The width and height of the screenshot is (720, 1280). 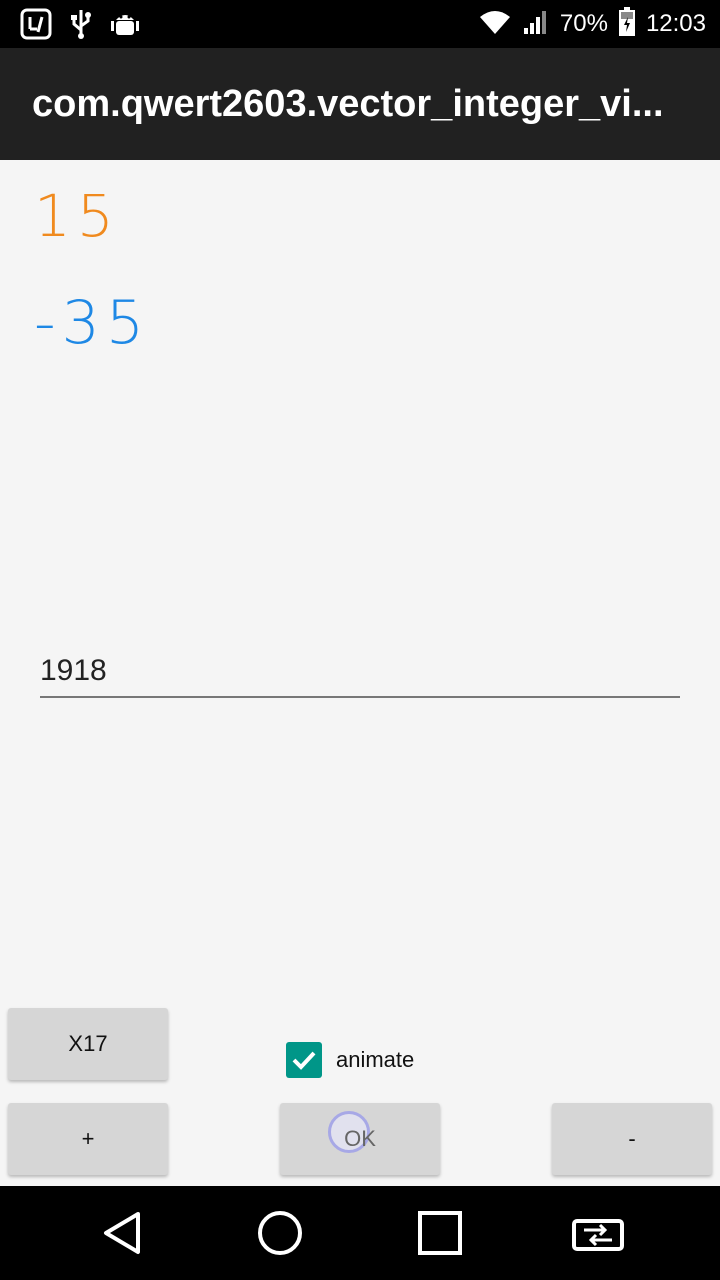 I want to click on minus-button-label: -, so click(x=632, y=1138).